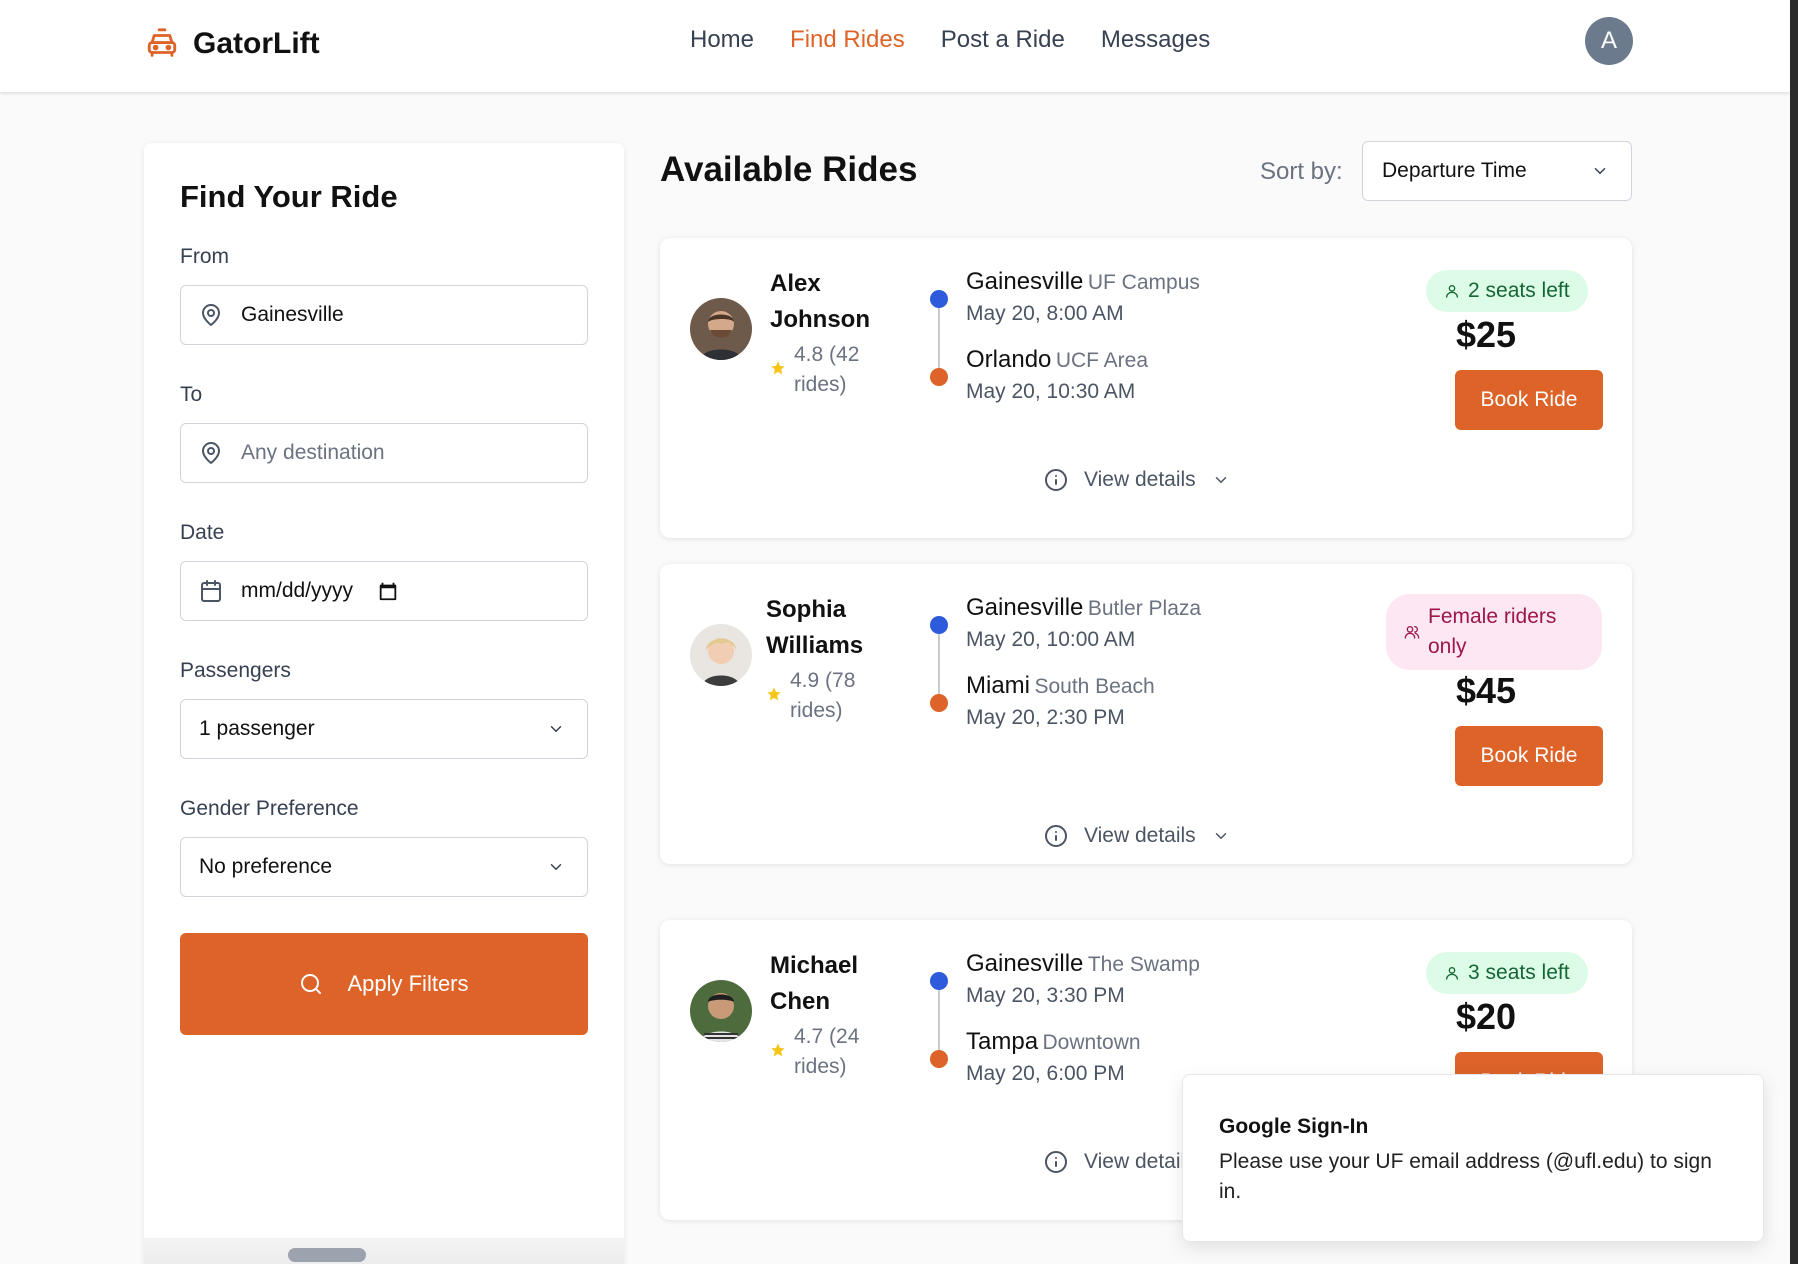  What do you see at coordinates (1083, 979) in the screenshot?
I see `origin-stop: Gainesville The Swamp May 20, 3:30 PM` at bounding box center [1083, 979].